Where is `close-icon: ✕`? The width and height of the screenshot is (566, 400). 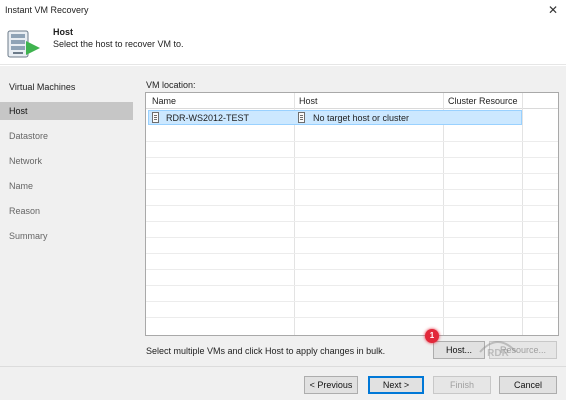
close-icon: ✕ is located at coordinates (553, 10).